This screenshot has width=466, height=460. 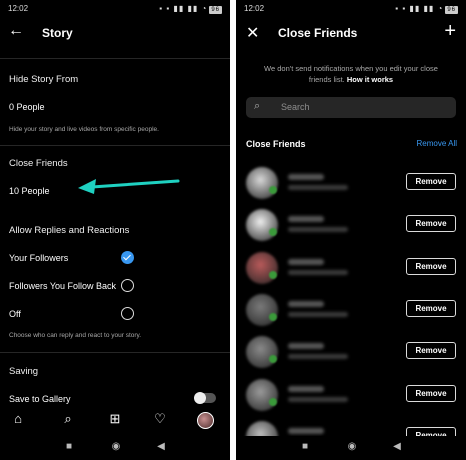 What do you see at coordinates (437, 143) in the screenshot?
I see `remove-all-button: Remove All` at bounding box center [437, 143].